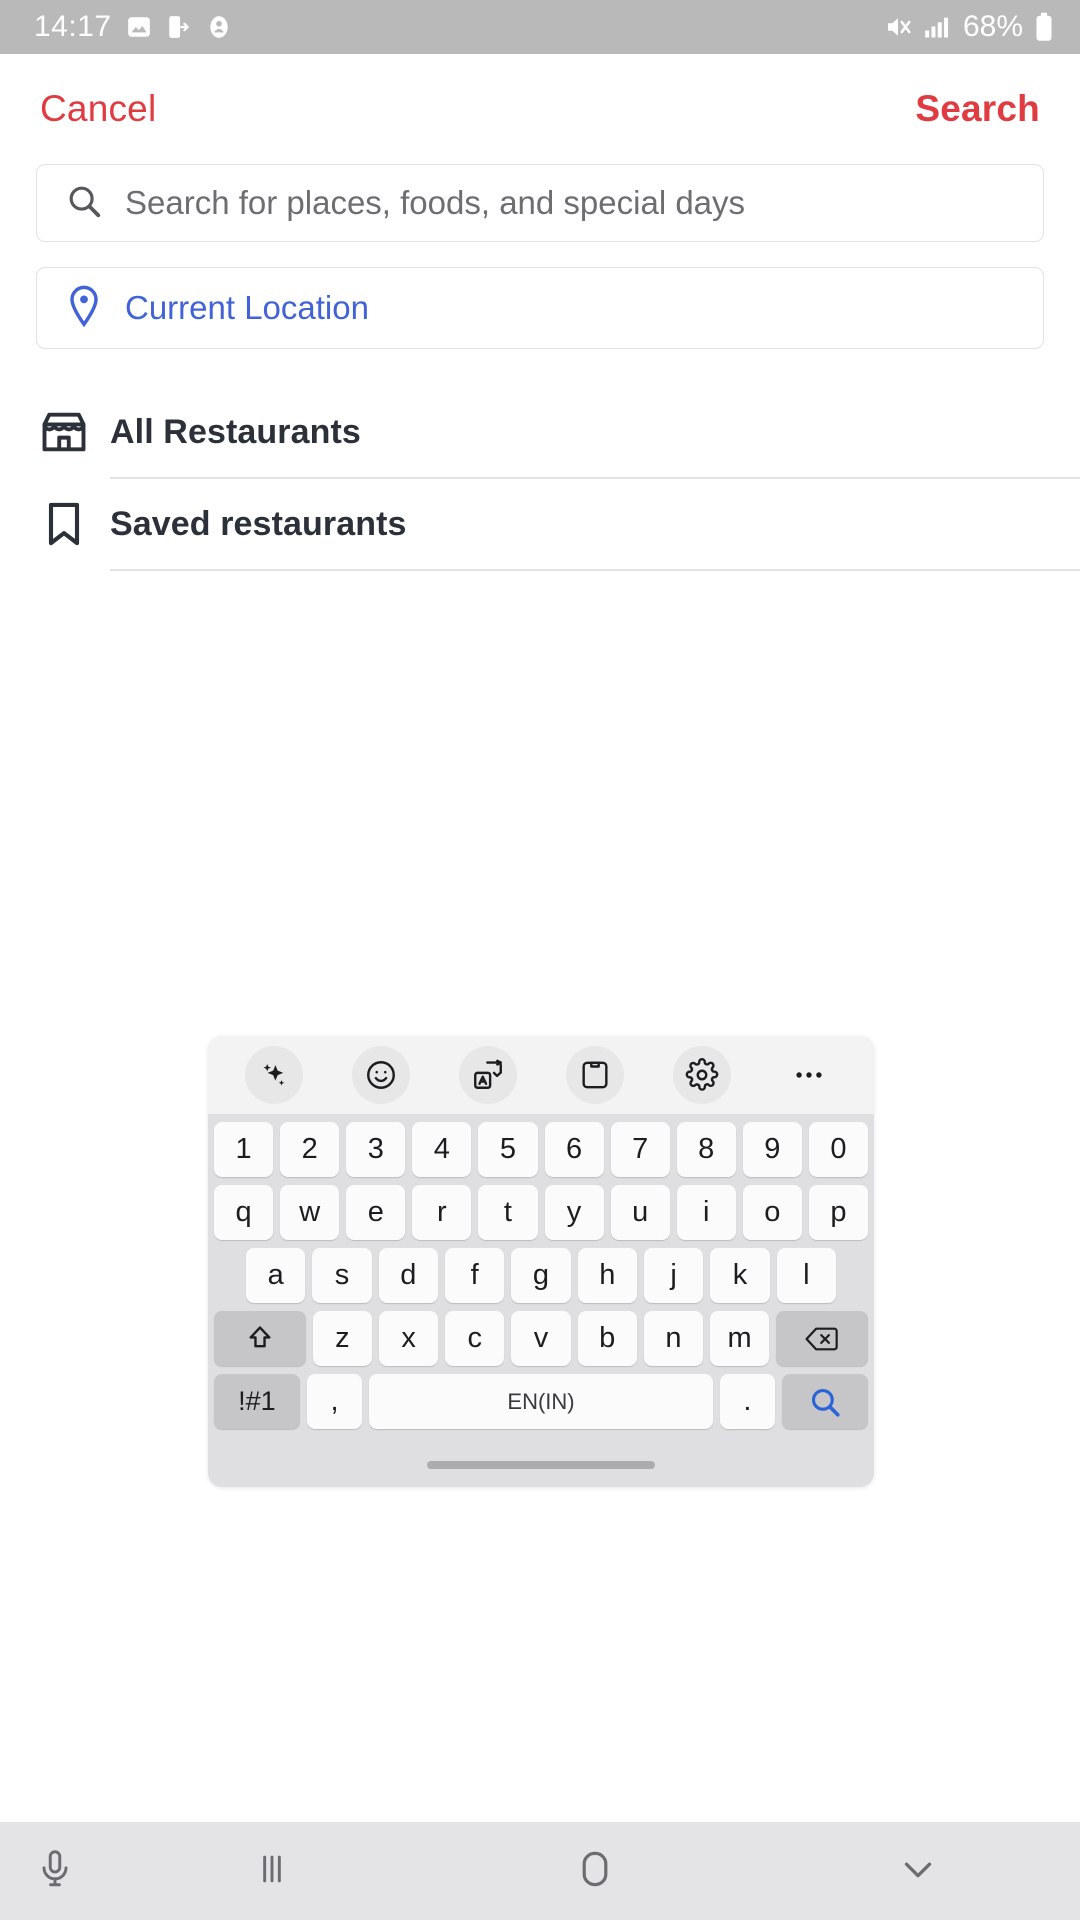 The image size is (1080, 1920). I want to click on image-icon, so click(139, 27).